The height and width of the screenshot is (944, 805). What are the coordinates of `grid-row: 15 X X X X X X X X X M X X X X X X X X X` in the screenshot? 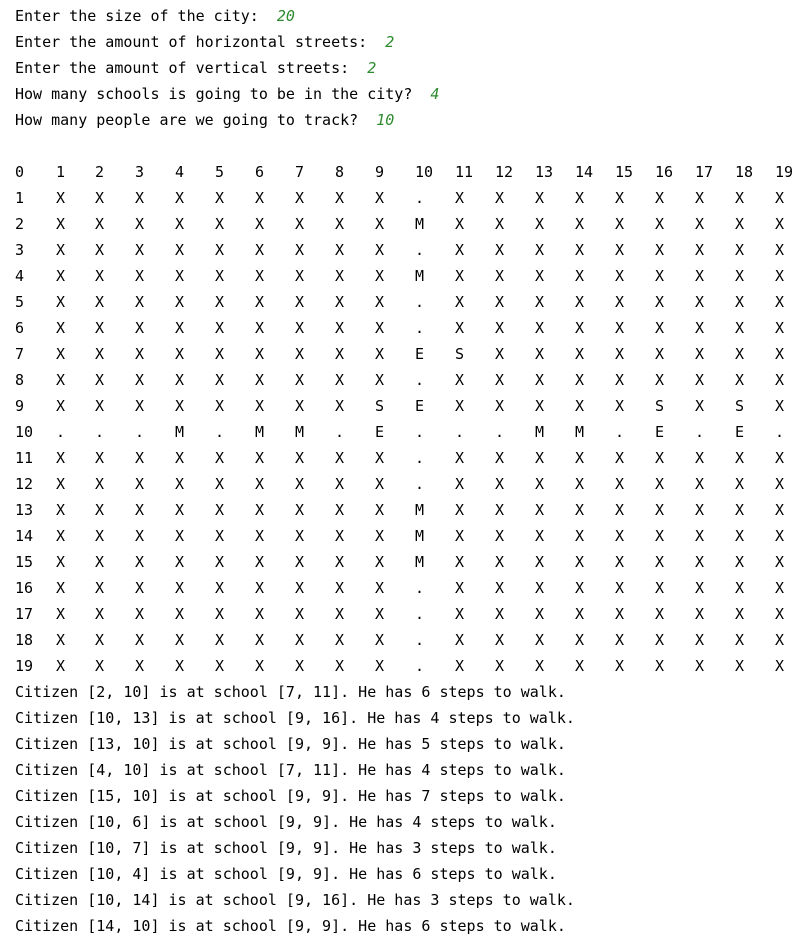 It's located at (407, 562).